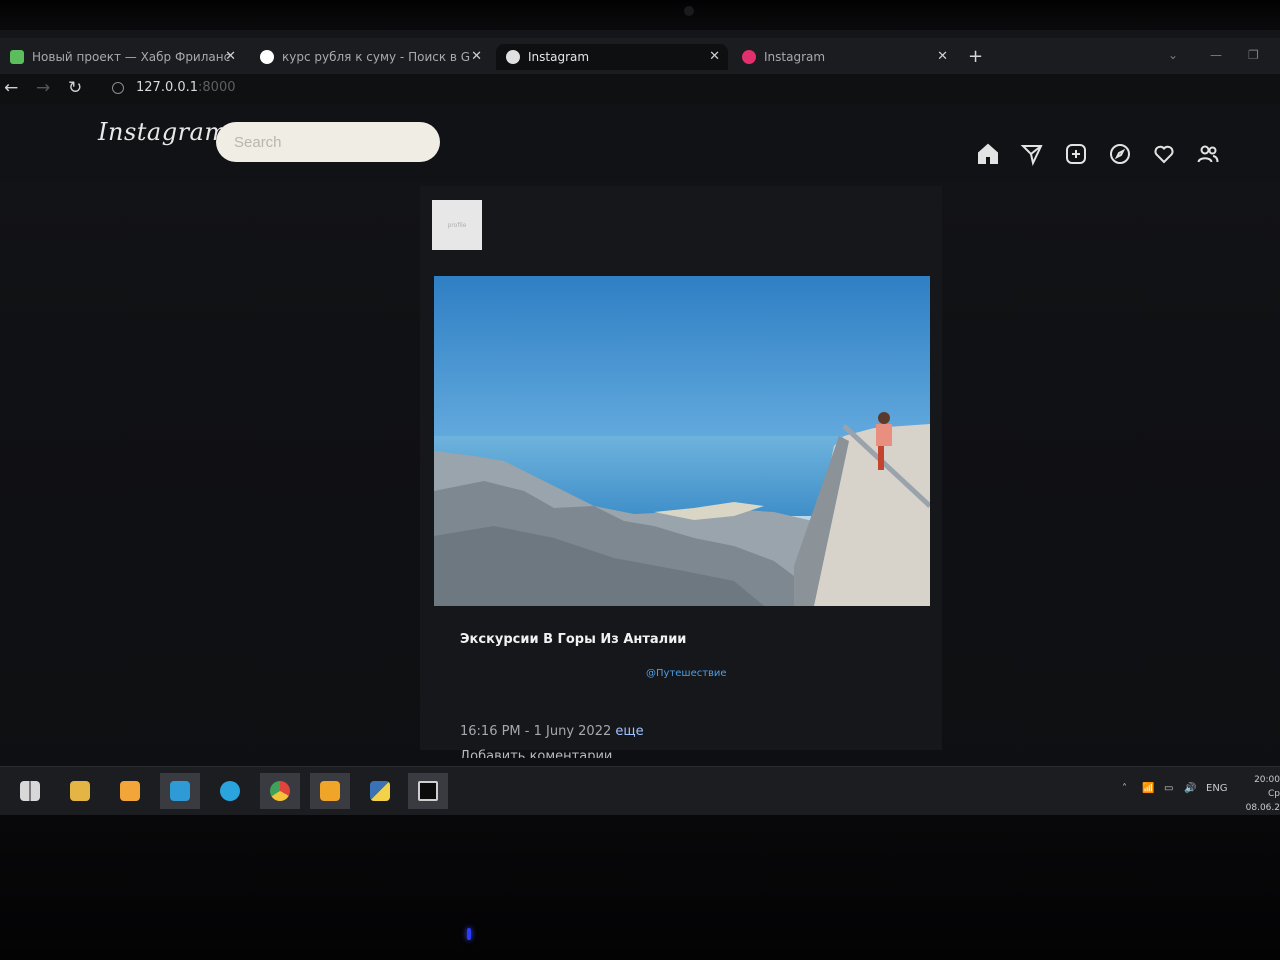  I want to click on file-explorer-icon, so click(80, 791).